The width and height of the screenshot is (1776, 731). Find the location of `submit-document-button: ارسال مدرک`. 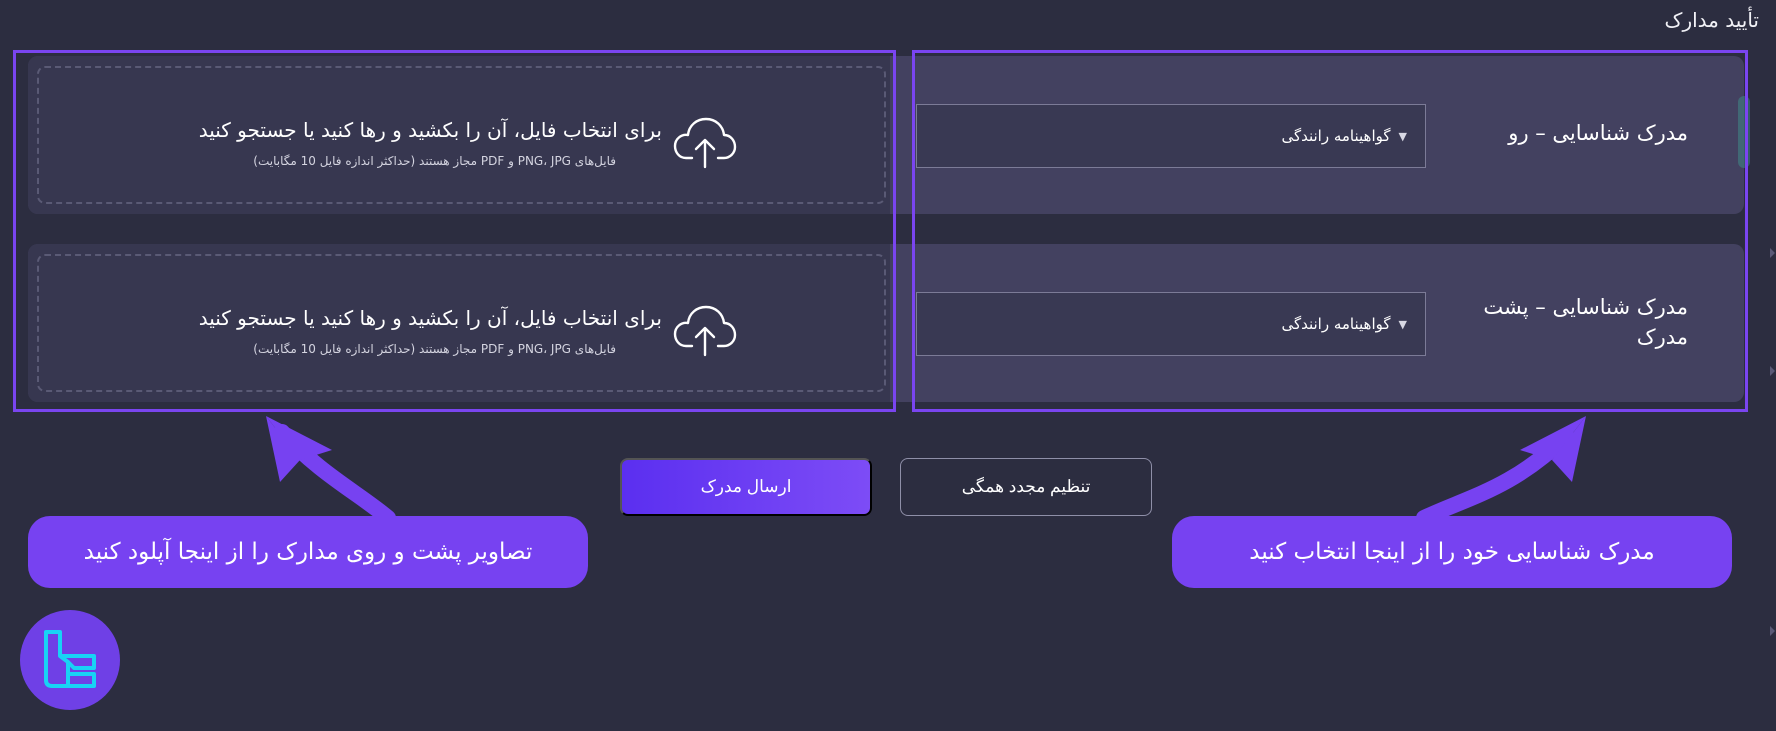

submit-document-button: ارسال مدرک is located at coordinates (746, 487).